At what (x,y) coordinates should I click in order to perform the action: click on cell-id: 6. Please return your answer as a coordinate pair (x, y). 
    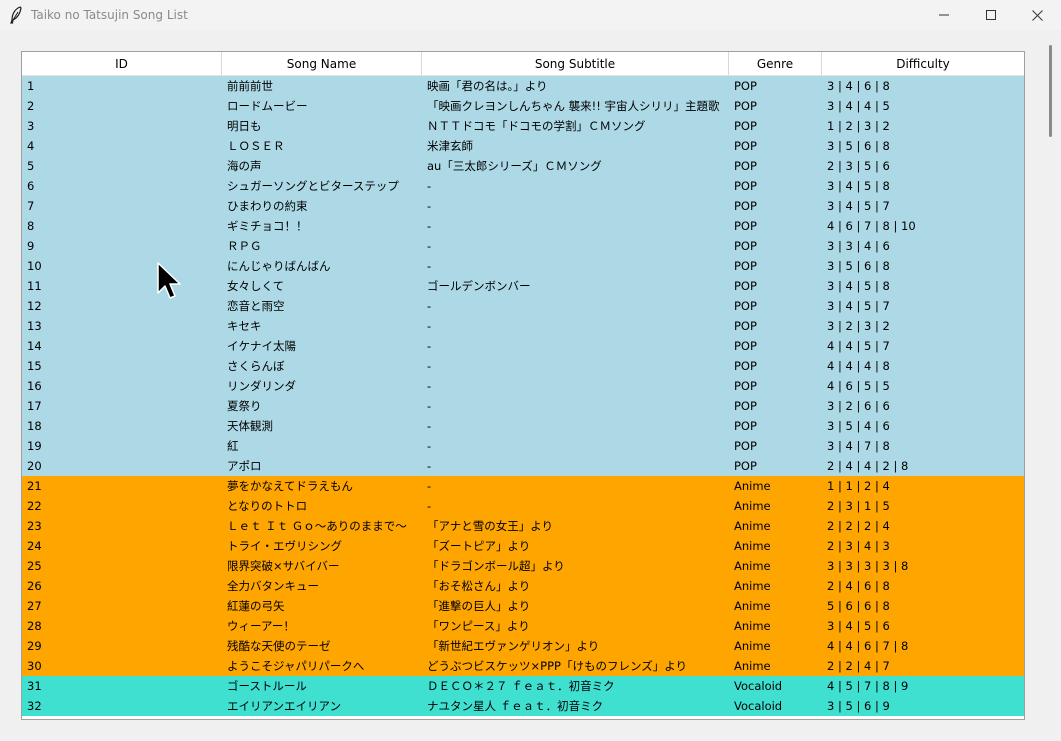
    Looking at the image, I should click on (31, 186).